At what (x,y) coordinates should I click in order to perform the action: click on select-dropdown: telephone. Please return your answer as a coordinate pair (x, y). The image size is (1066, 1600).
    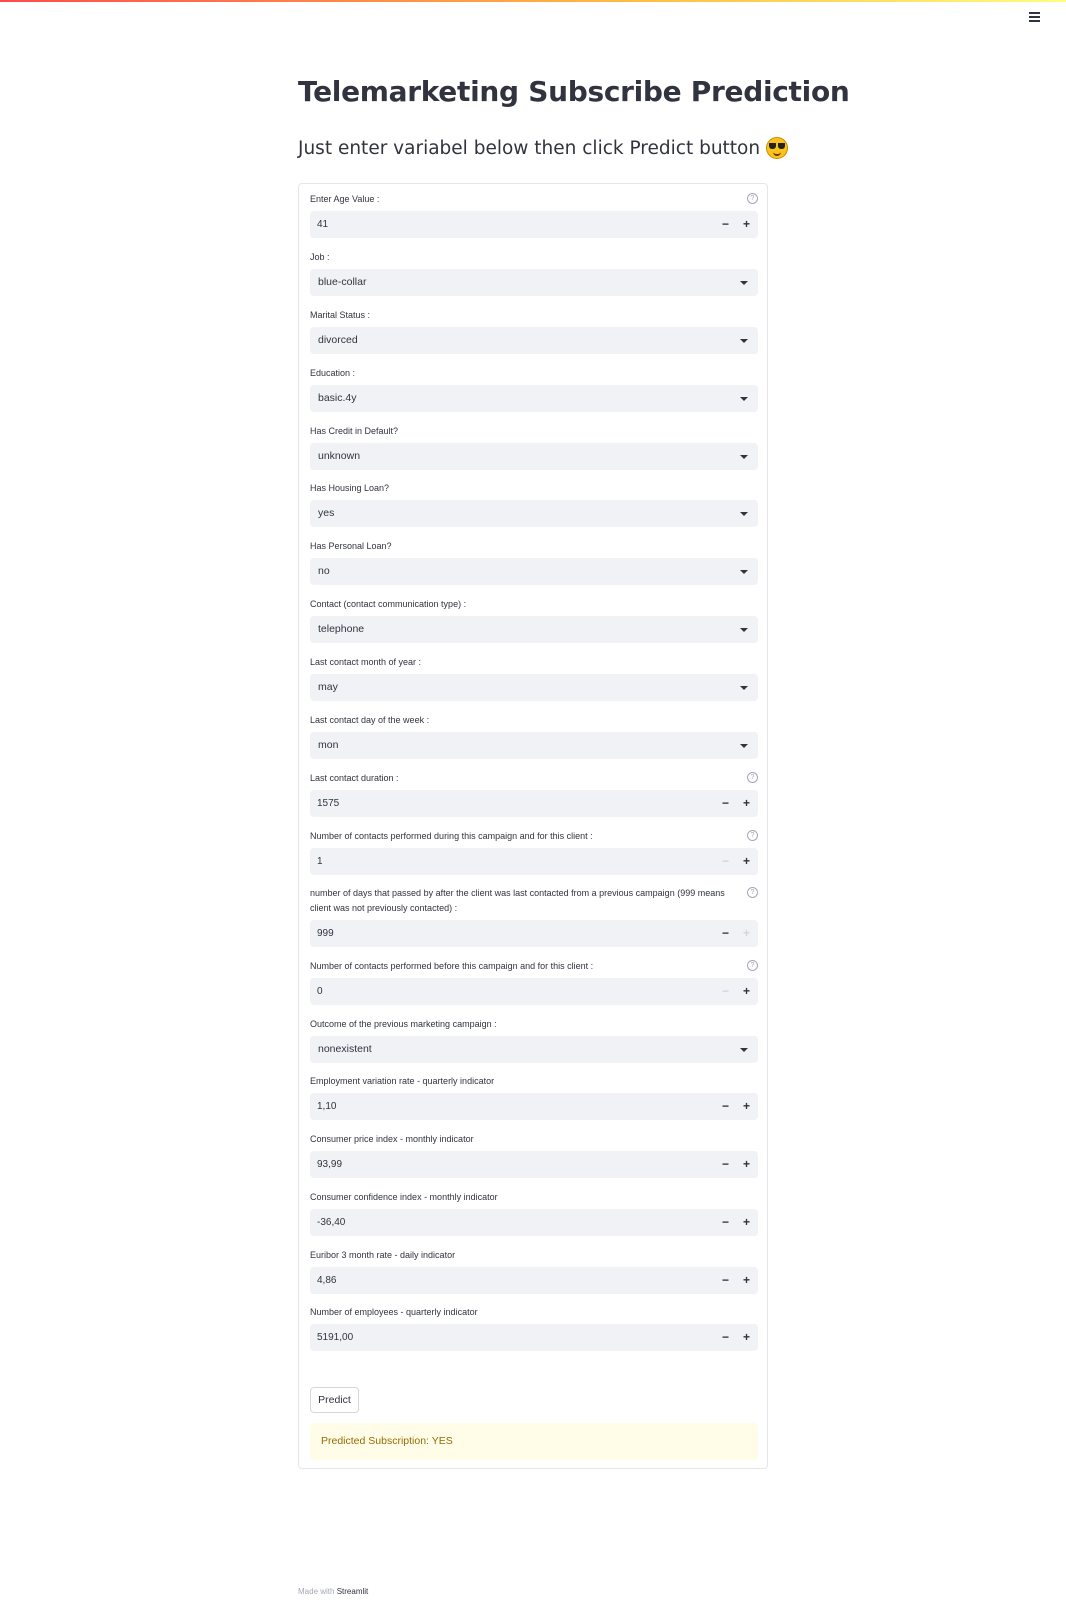
    Looking at the image, I should click on (534, 629).